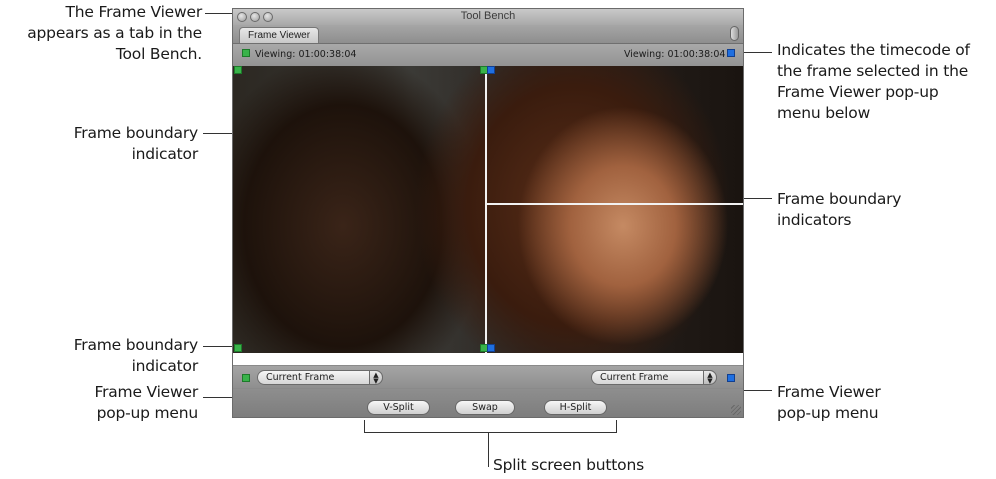  What do you see at coordinates (490, 432) in the screenshot?
I see `leader-split-buttons-h` at bounding box center [490, 432].